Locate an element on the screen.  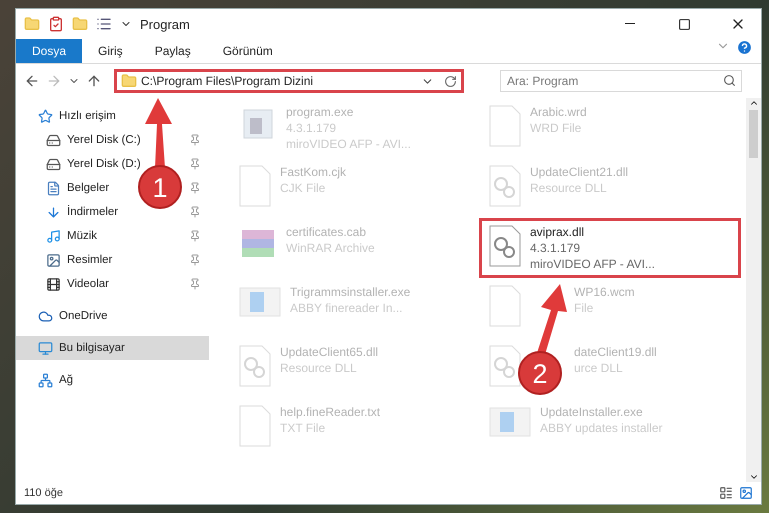
annotation-arrow is located at coordinates (158, 133).